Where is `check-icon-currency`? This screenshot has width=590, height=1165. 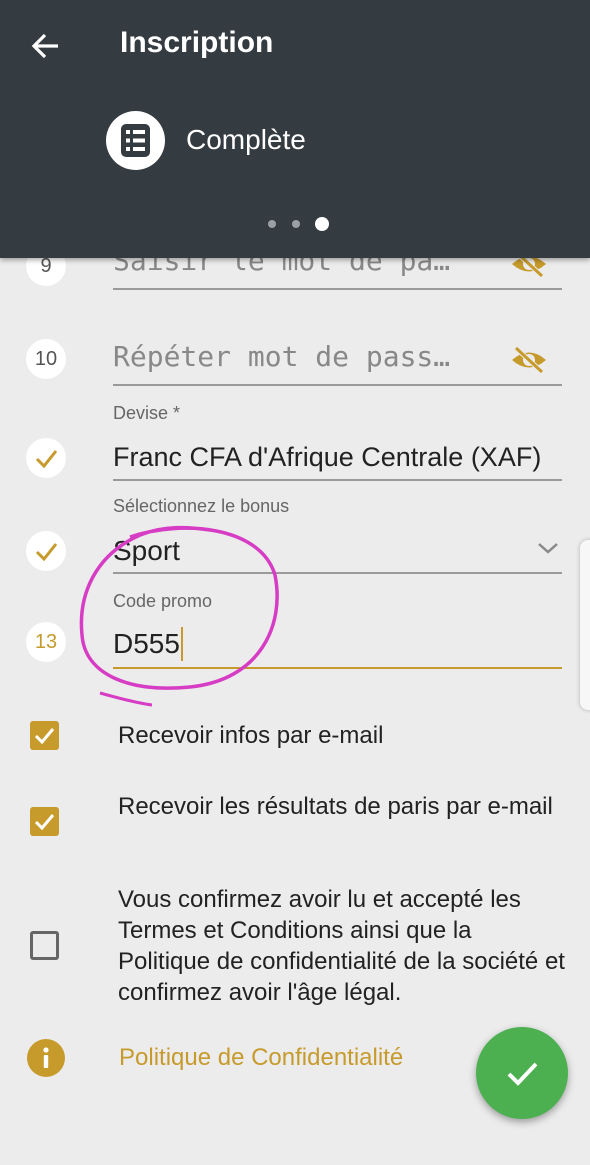 check-icon-currency is located at coordinates (46, 458).